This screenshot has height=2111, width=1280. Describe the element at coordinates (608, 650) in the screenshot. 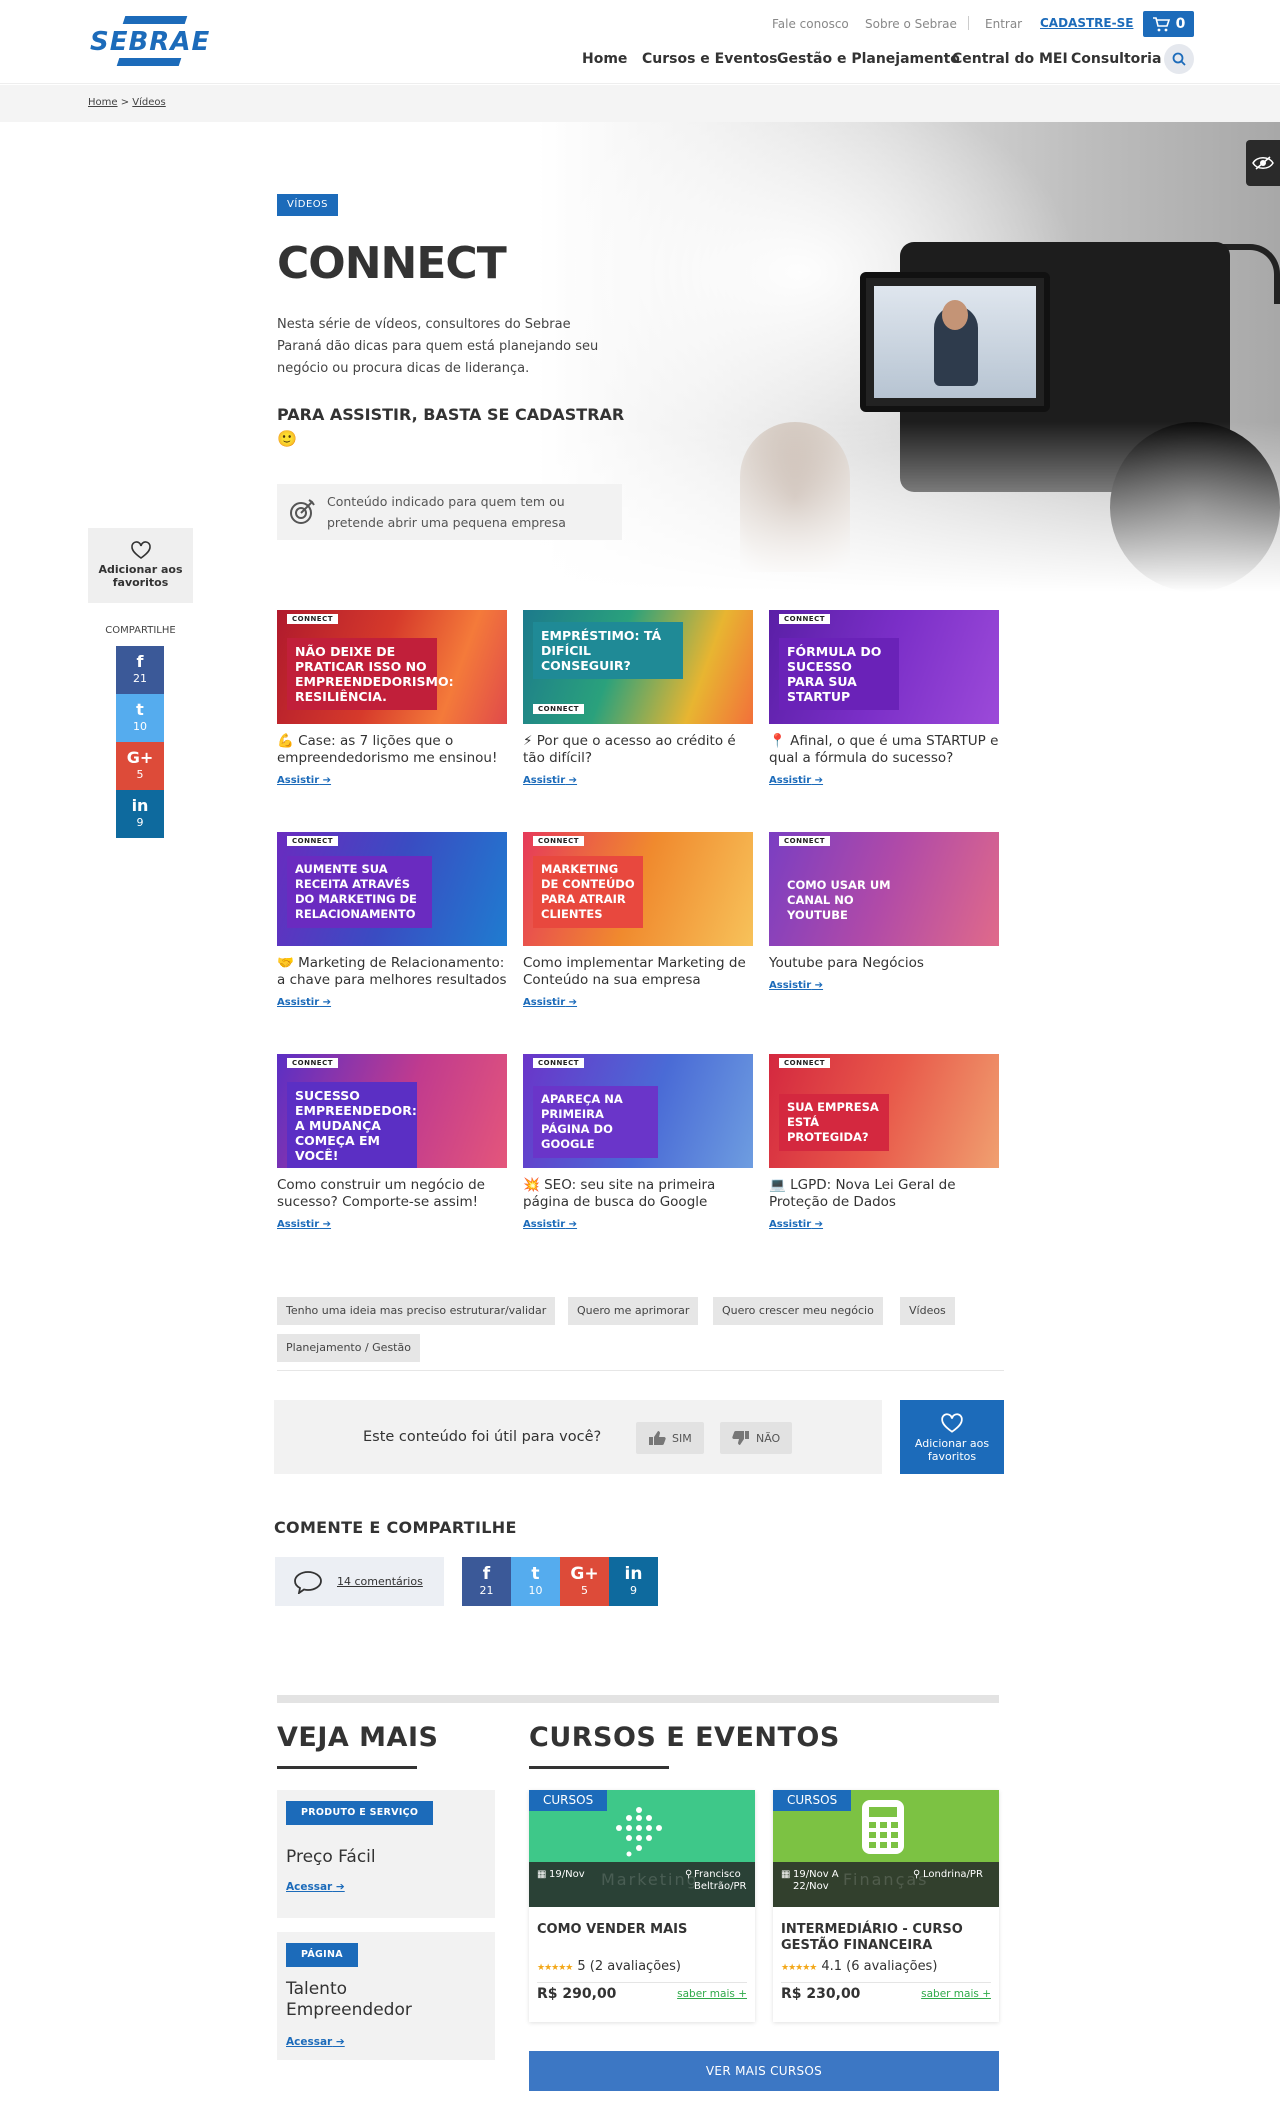

I see `thumbnail-title: EMPRÉSTIMO: TÁ DIFÍCIL CONSEGUIR?` at that location.